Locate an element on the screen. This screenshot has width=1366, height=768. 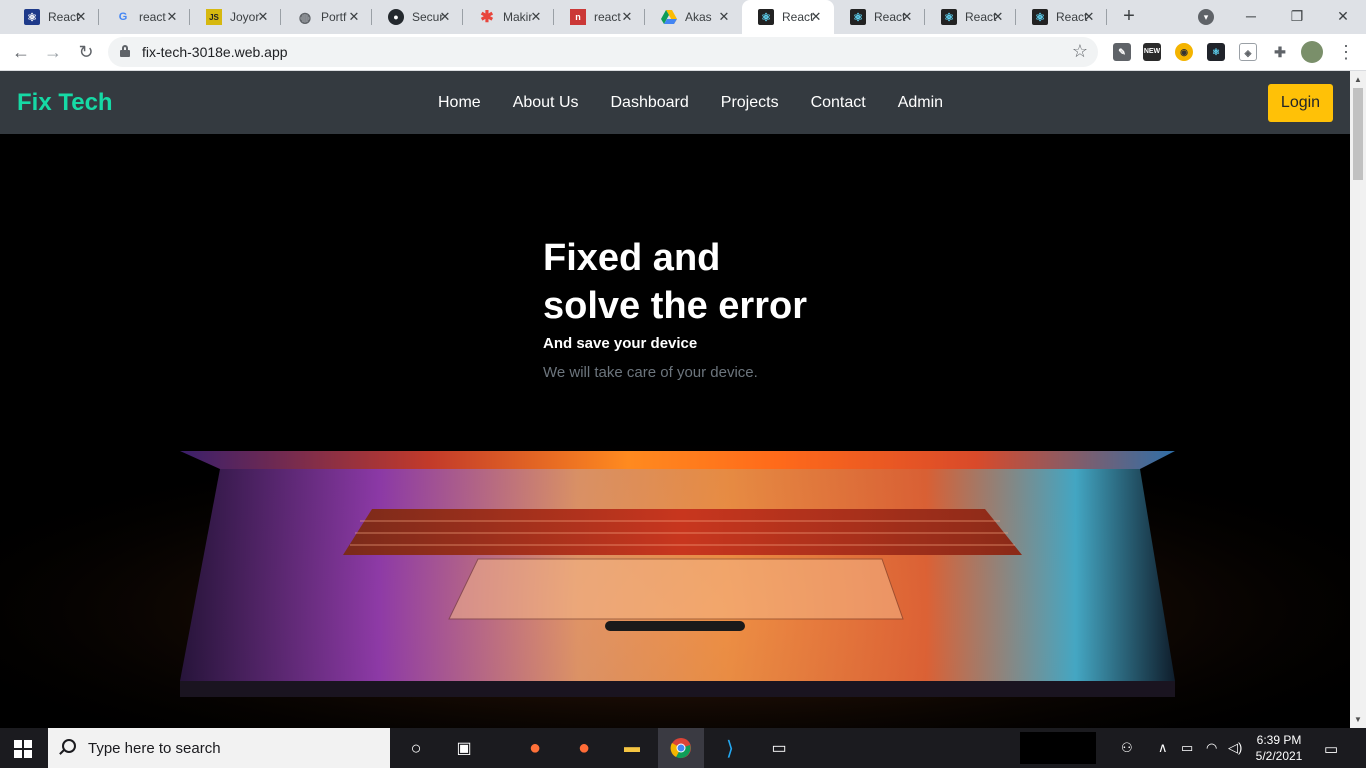
task-view-icon: ▣ is located at coordinates (464, 748).